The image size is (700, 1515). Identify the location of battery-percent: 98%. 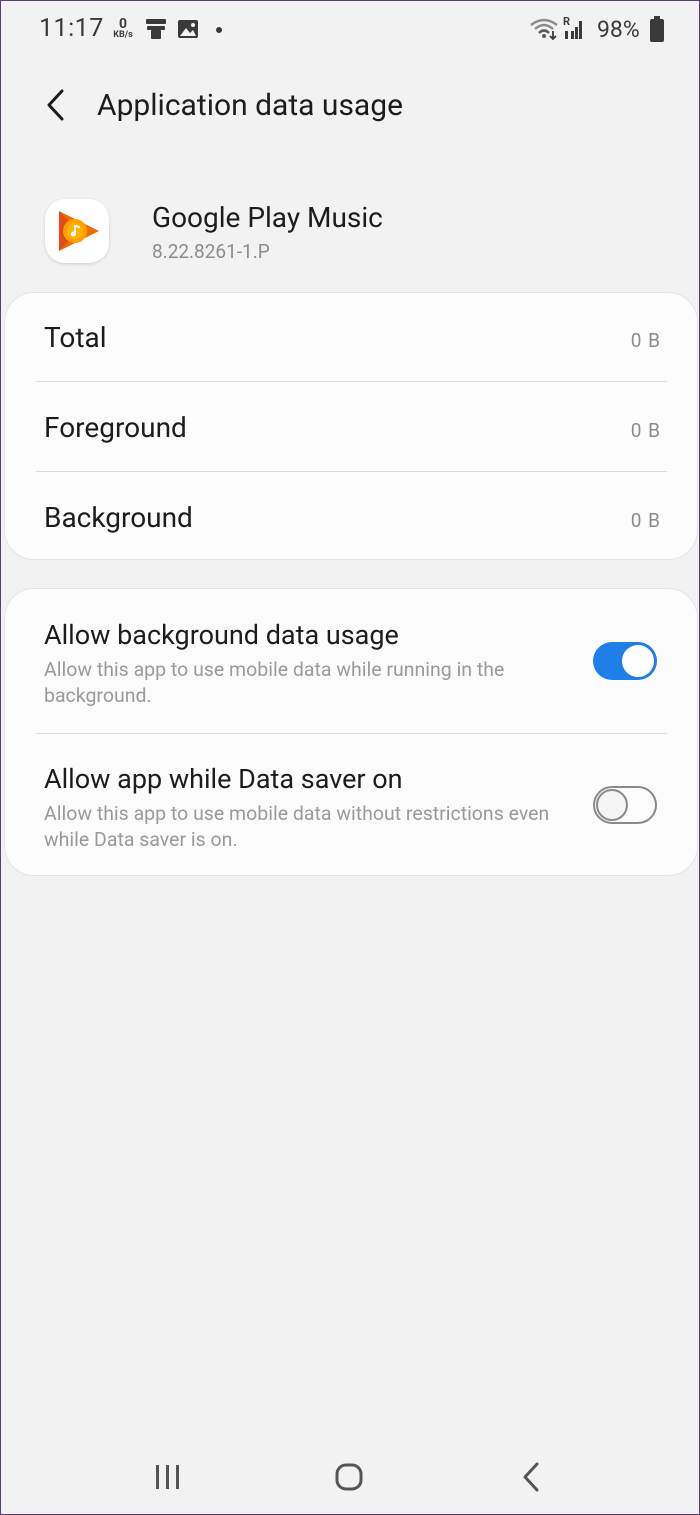
(618, 29).